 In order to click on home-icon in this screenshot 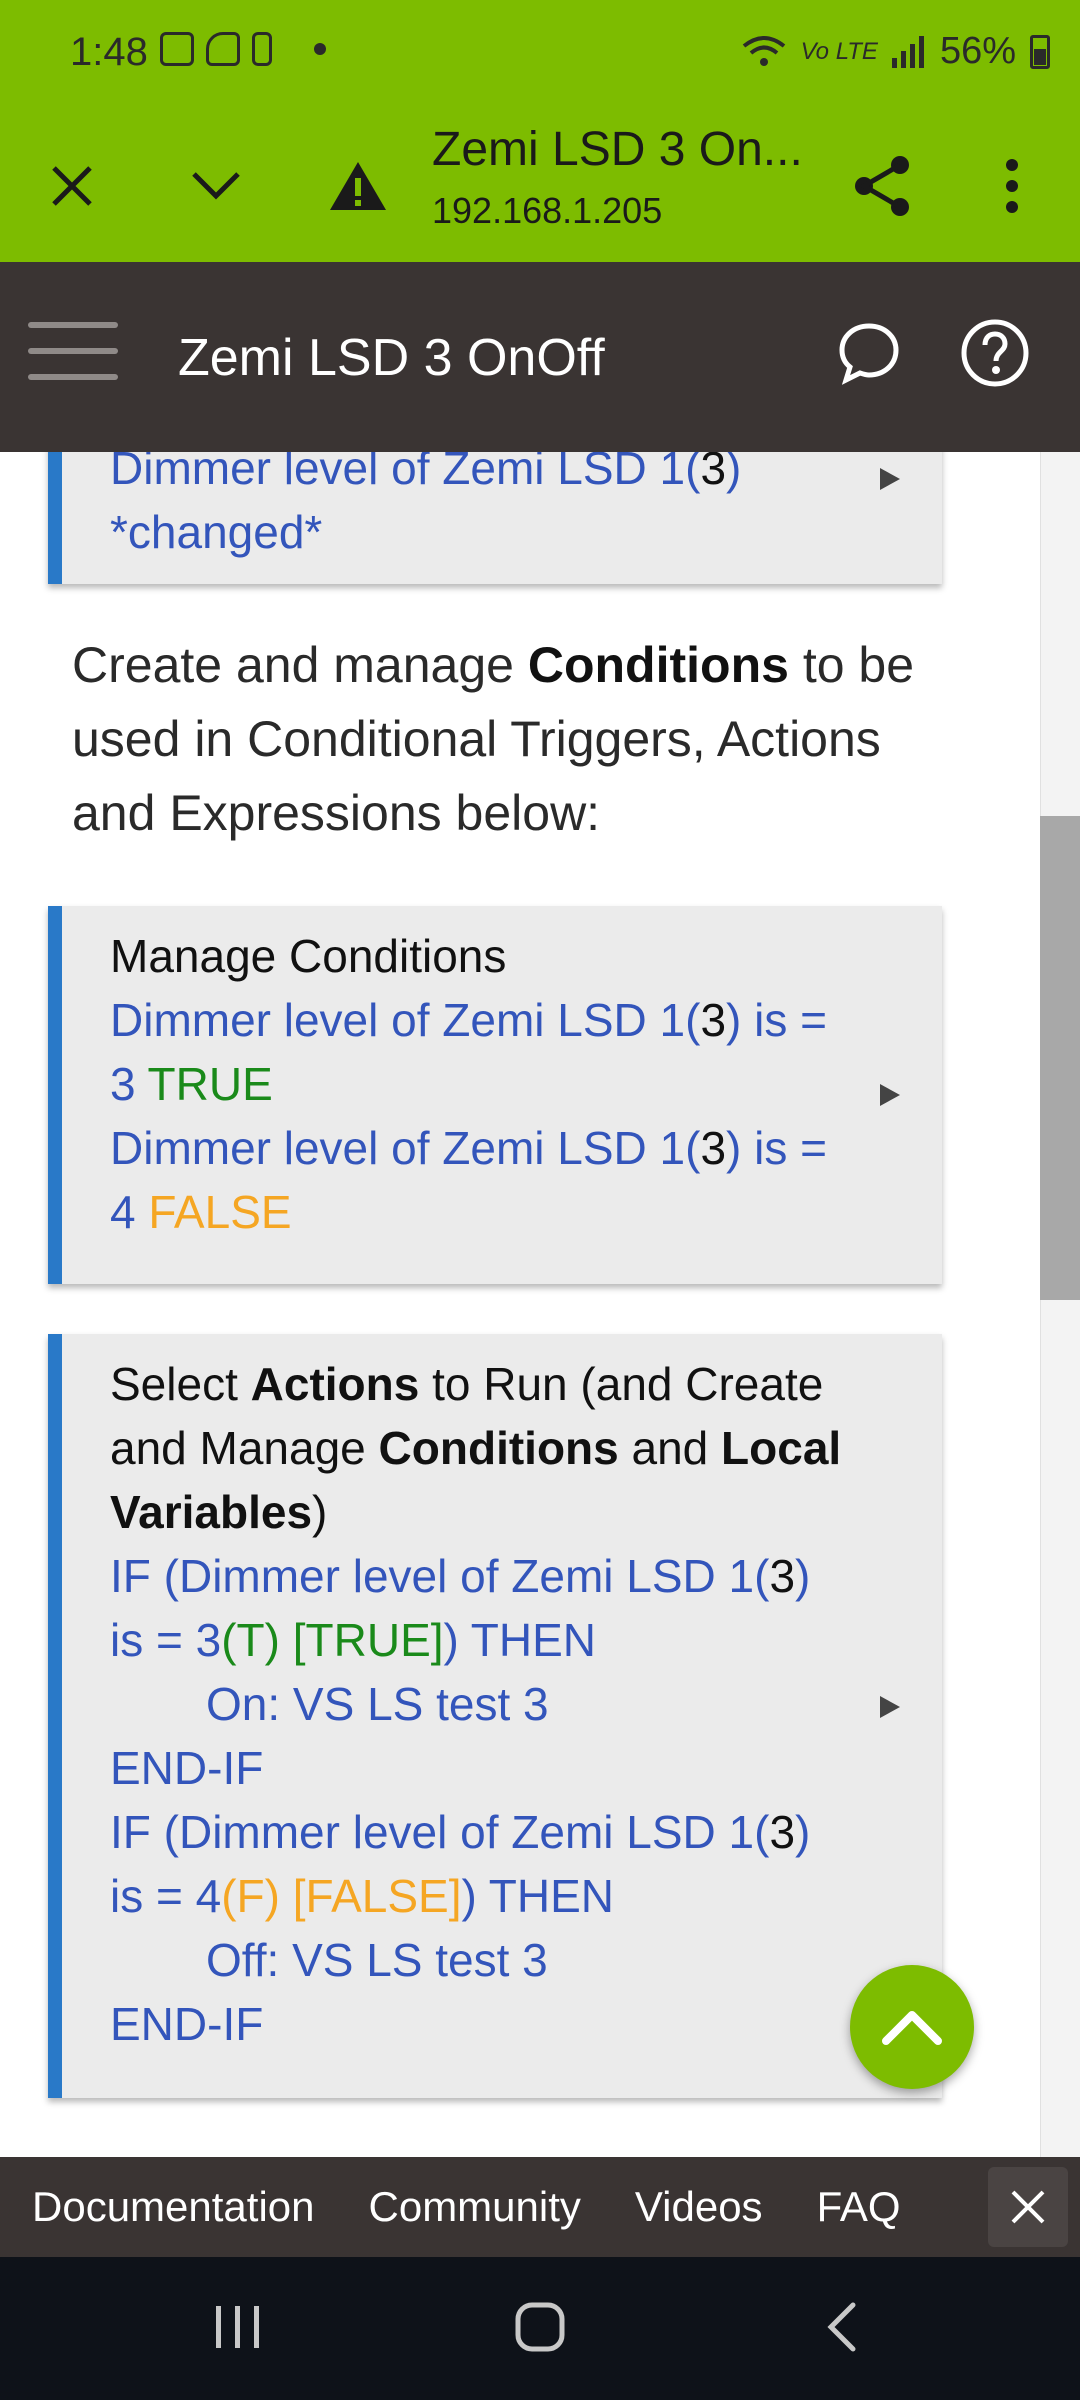, I will do `click(540, 2327)`.